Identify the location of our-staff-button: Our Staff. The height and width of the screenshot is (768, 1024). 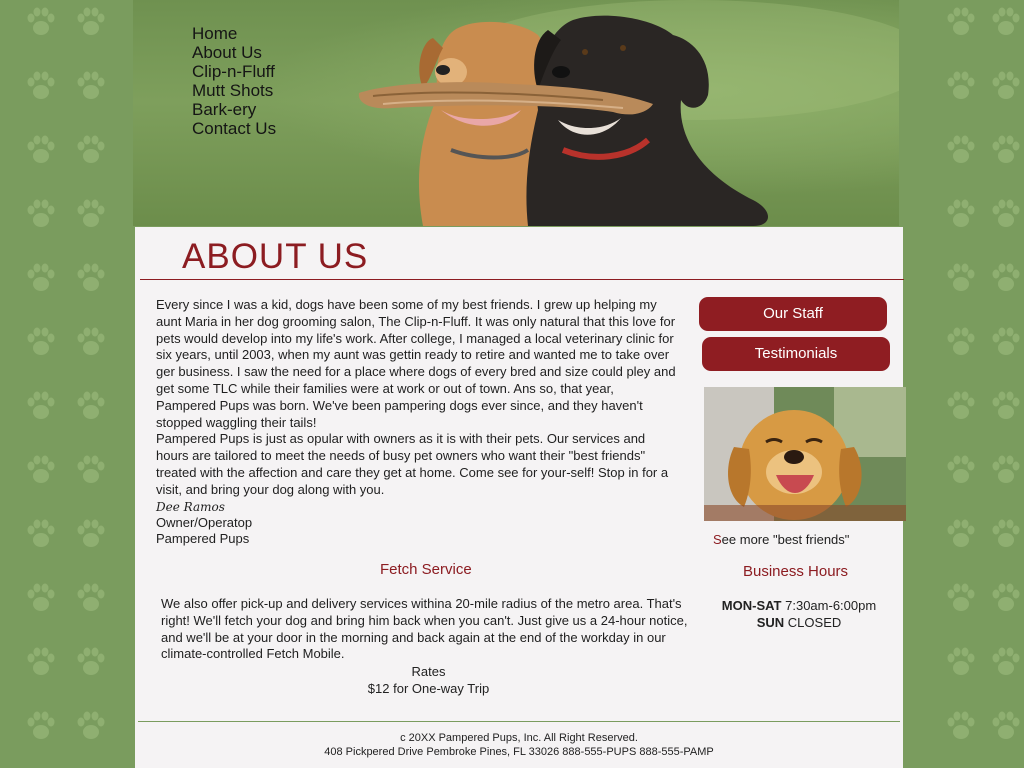
(793, 314).